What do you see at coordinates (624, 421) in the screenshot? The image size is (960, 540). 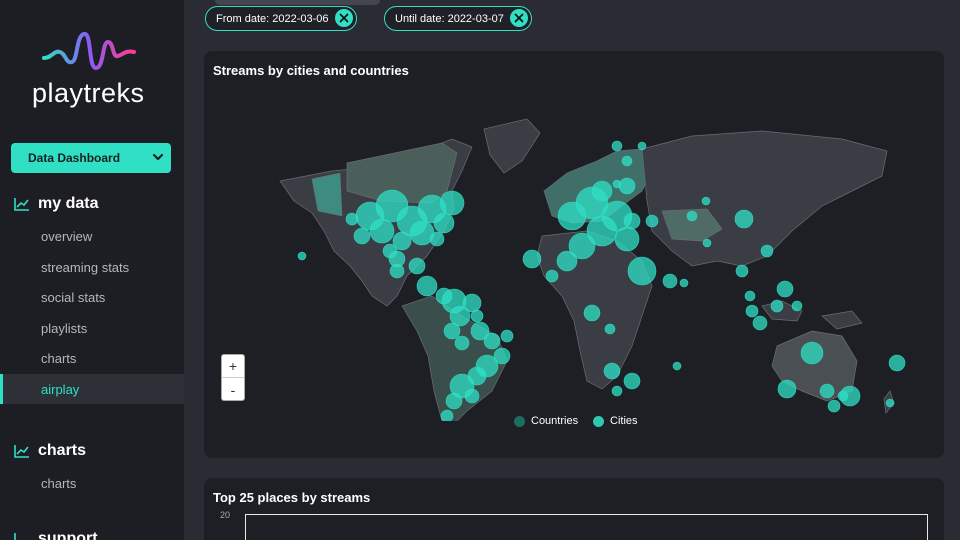 I see `legend-cities-label: Cities` at bounding box center [624, 421].